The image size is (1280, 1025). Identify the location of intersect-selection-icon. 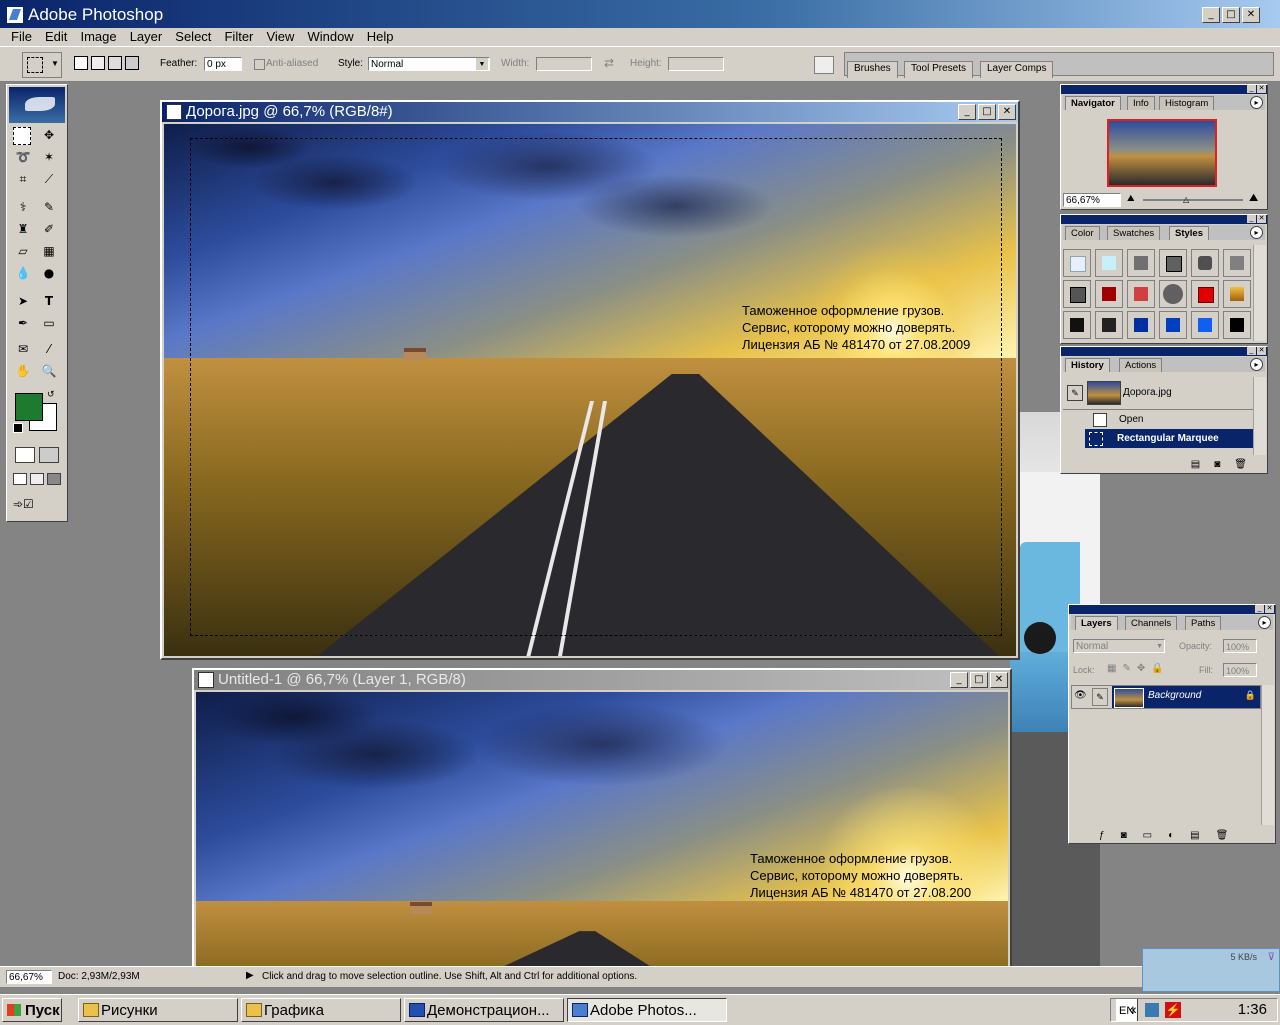
(132, 63).